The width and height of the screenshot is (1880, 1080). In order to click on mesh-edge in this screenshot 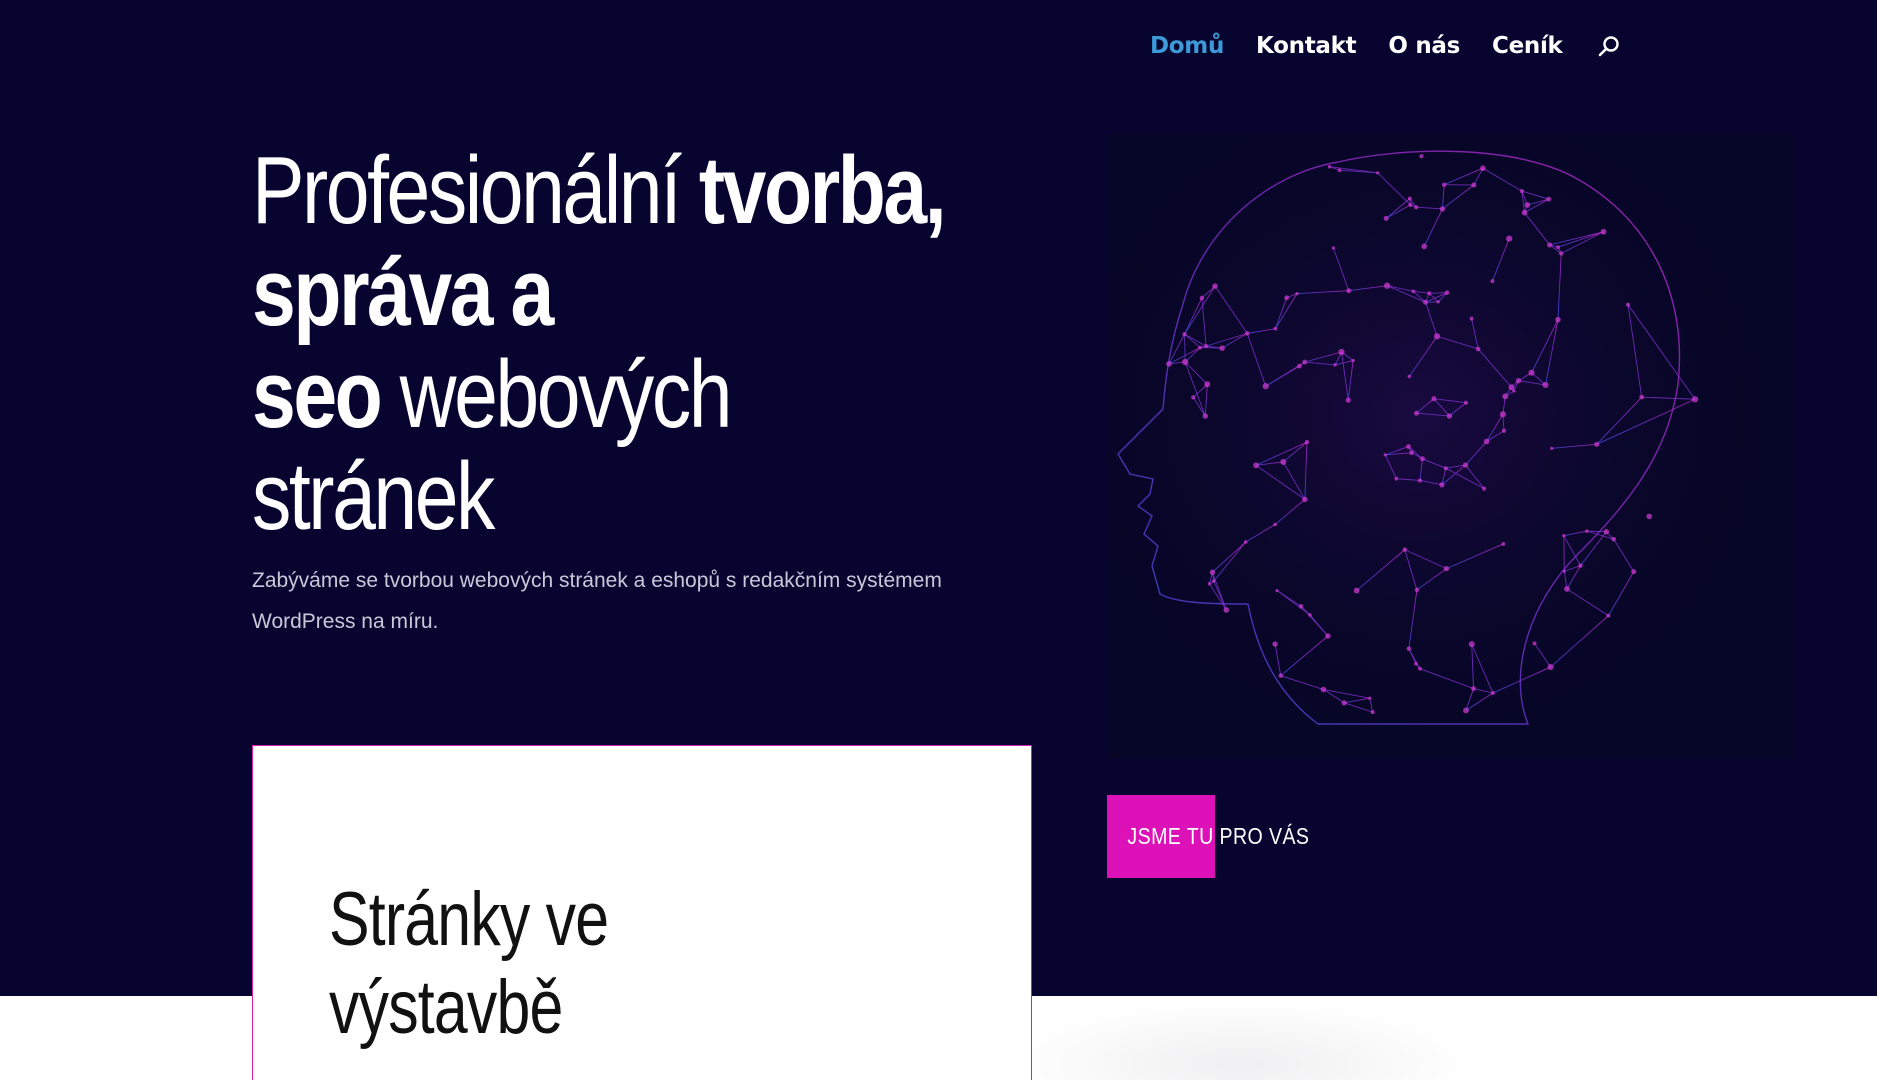, I will do `click(1211, 348)`.